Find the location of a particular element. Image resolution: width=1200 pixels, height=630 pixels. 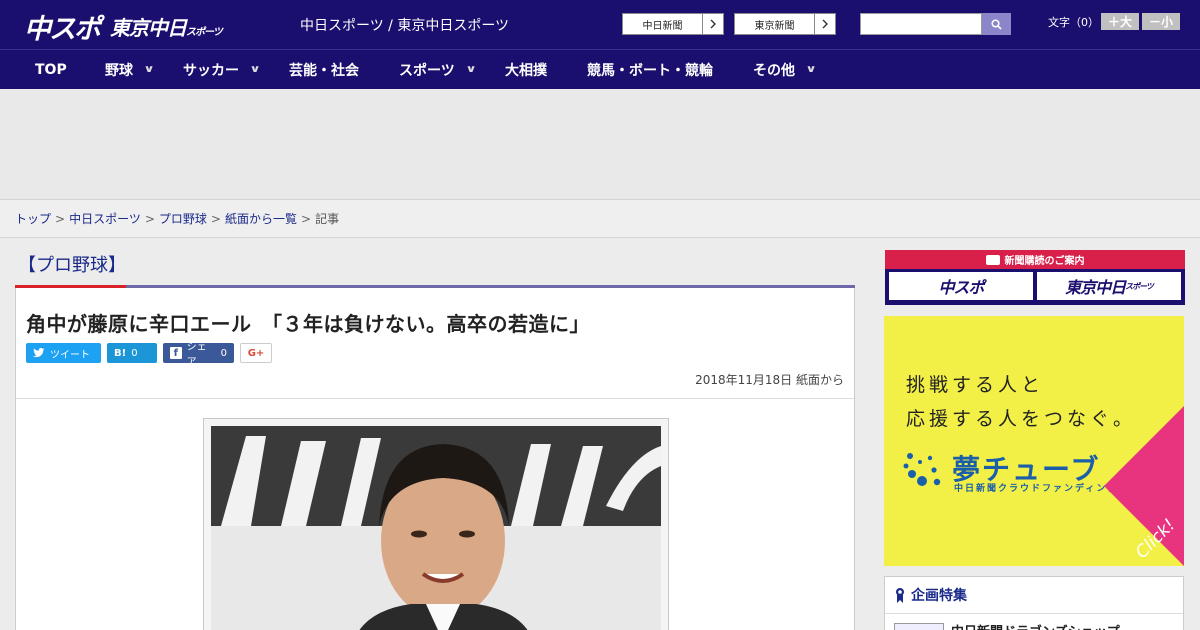

article-category: 【プロ野球】 is located at coordinates (72, 265).